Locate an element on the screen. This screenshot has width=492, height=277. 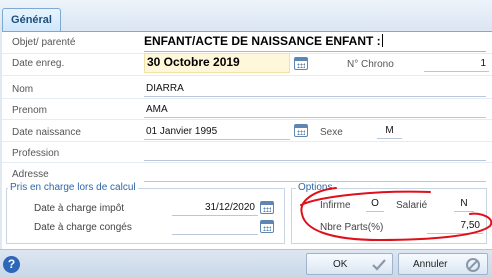
chrono-field: 1 is located at coordinates (456, 64).